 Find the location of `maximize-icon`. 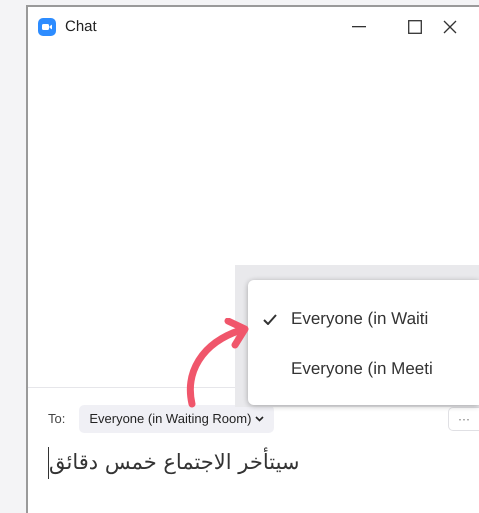

maximize-icon is located at coordinates (415, 27).